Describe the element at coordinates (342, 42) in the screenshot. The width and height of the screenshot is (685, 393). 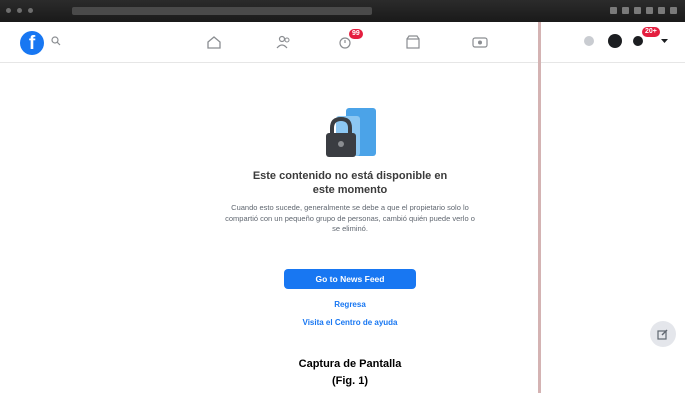
I see `top-navigation-bar: f 99 20+` at that location.